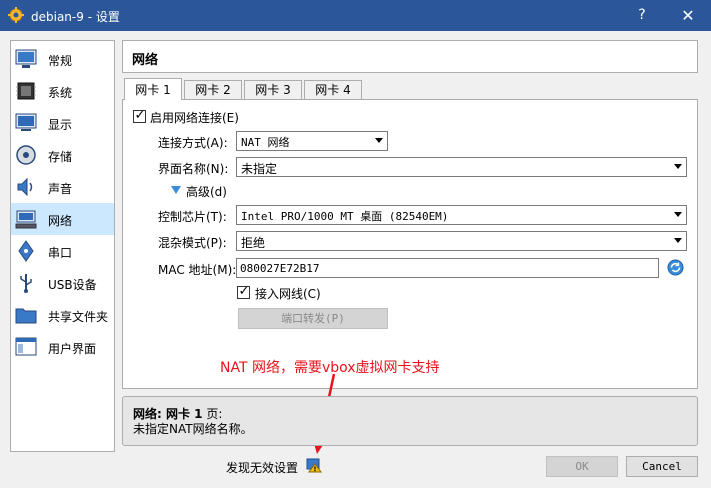 This screenshot has width=711, height=488. I want to click on sidebar-item-storage: 存储, so click(62, 155).